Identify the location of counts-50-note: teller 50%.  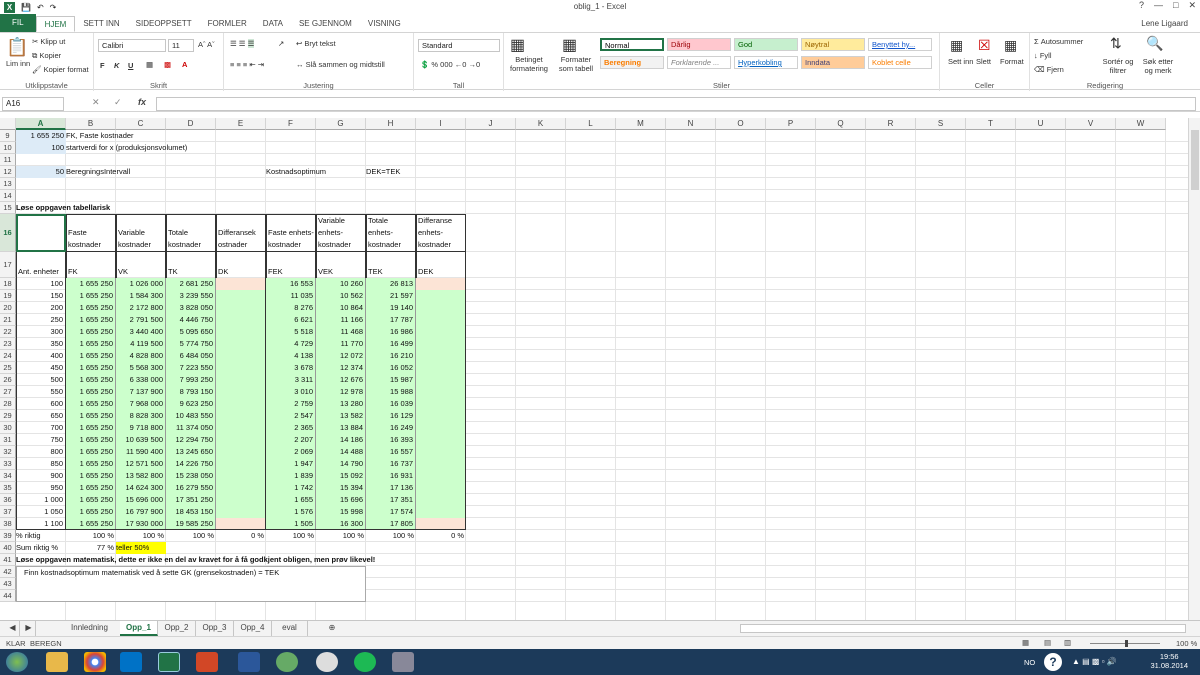
(141, 548).